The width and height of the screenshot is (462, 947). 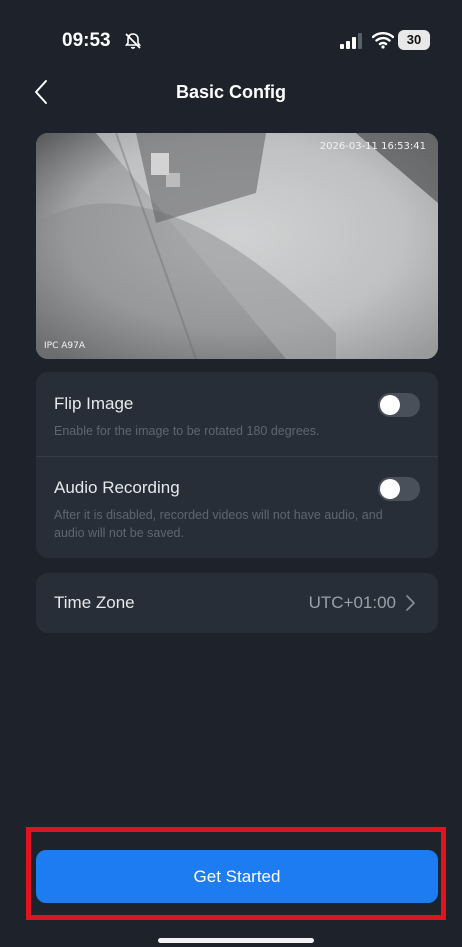 What do you see at coordinates (64, 346) in the screenshot?
I see `preview-camera-label: IPC A97A` at bounding box center [64, 346].